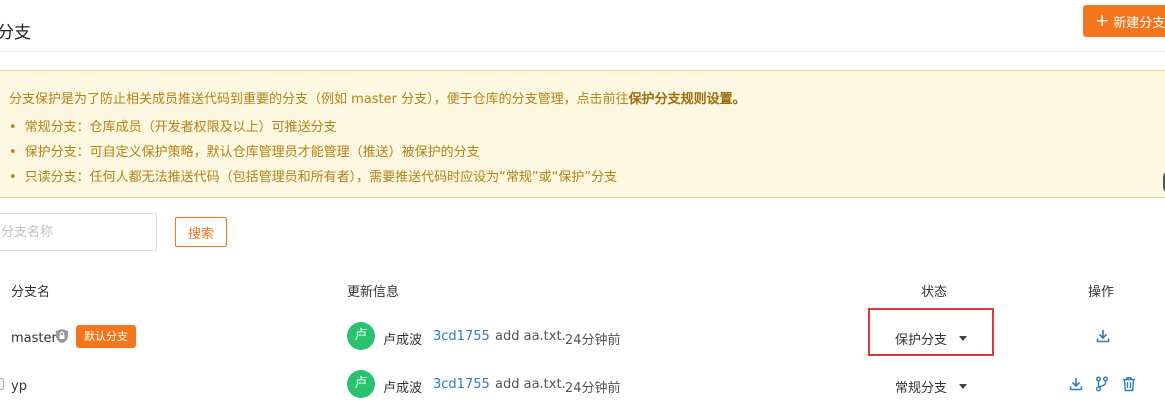  I want to click on branch-name: master, so click(34, 338).